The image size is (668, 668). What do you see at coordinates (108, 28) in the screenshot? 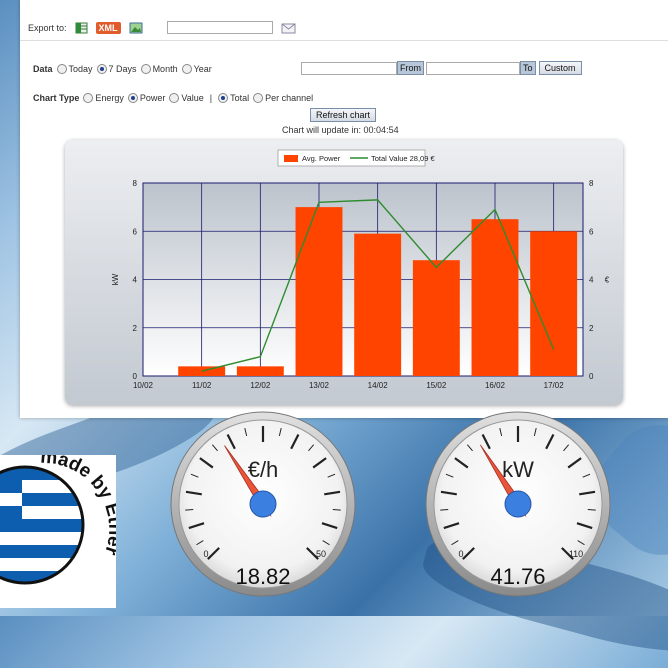
I see `xml-export-icon: XML` at bounding box center [108, 28].